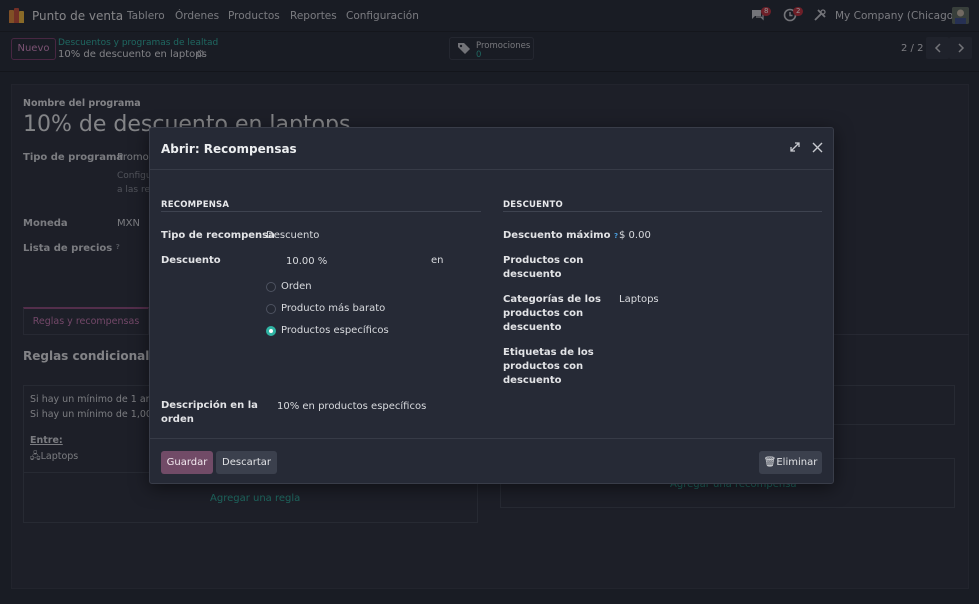 The width and height of the screenshot is (979, 604). I want to click on reward-type-select: Descuento, so click(292, 235).